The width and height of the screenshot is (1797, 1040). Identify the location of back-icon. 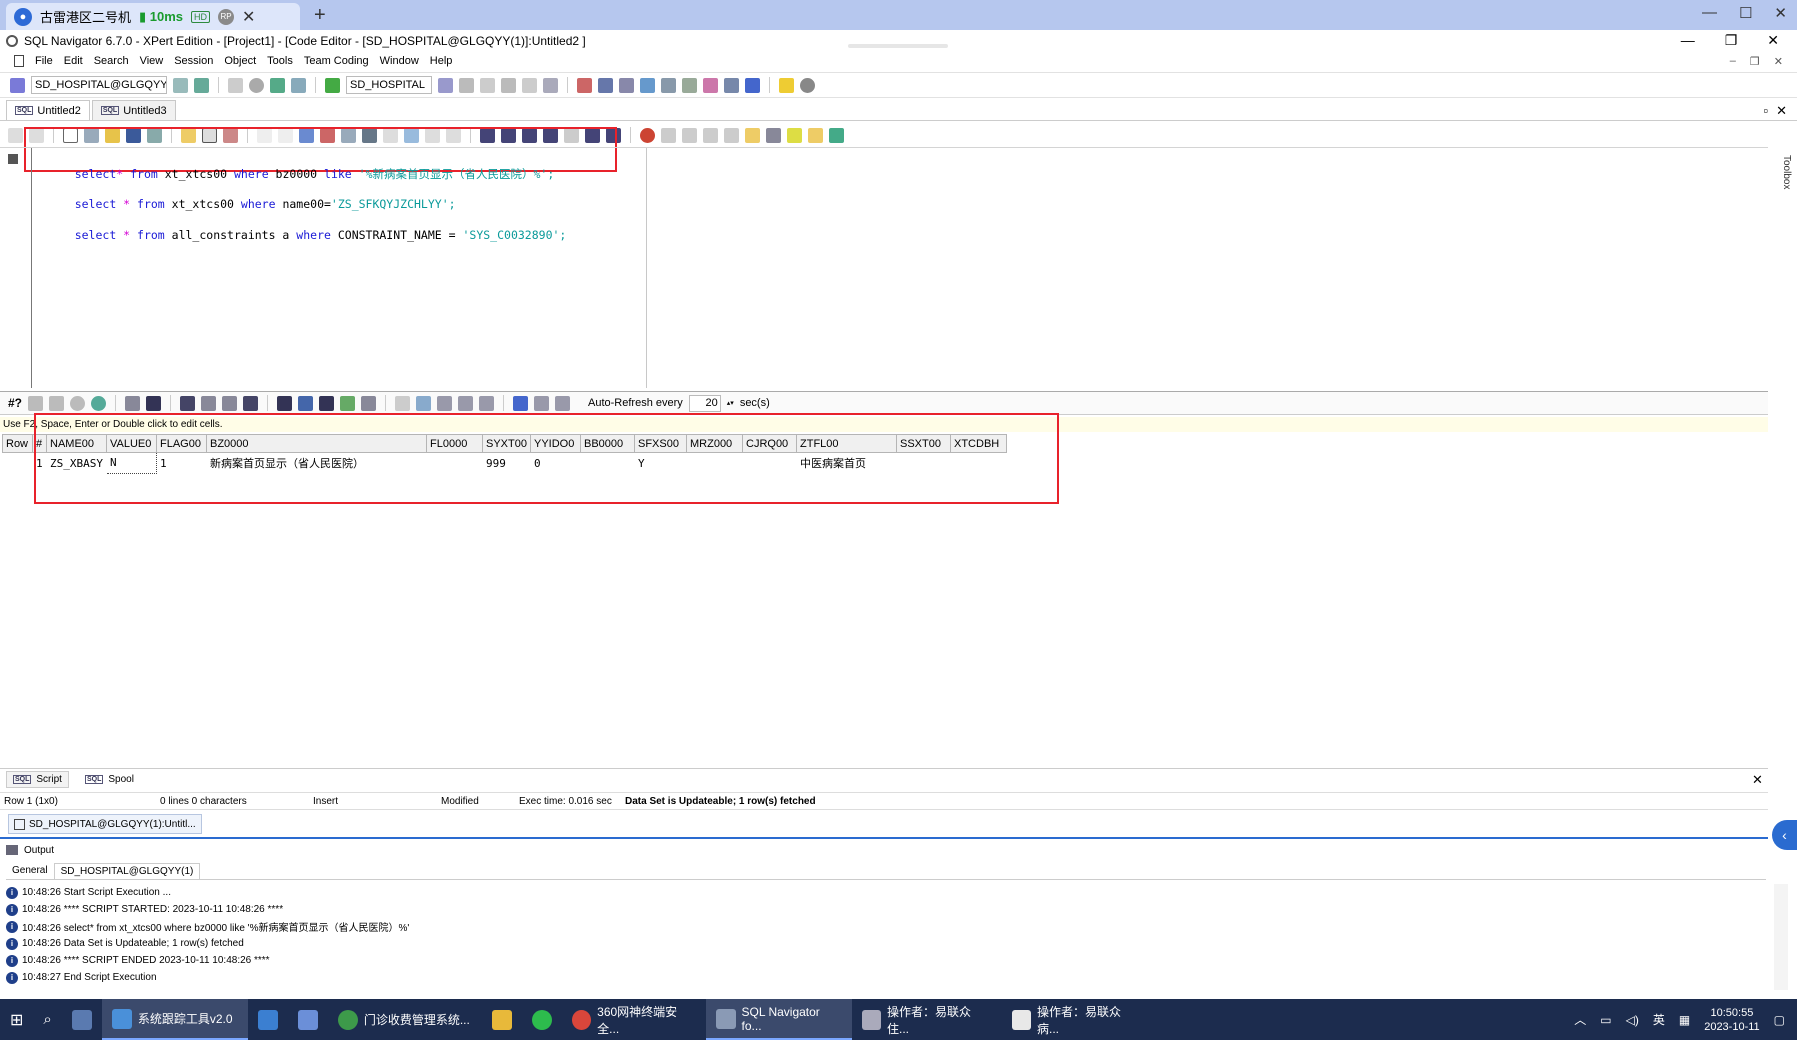
(15, 135).